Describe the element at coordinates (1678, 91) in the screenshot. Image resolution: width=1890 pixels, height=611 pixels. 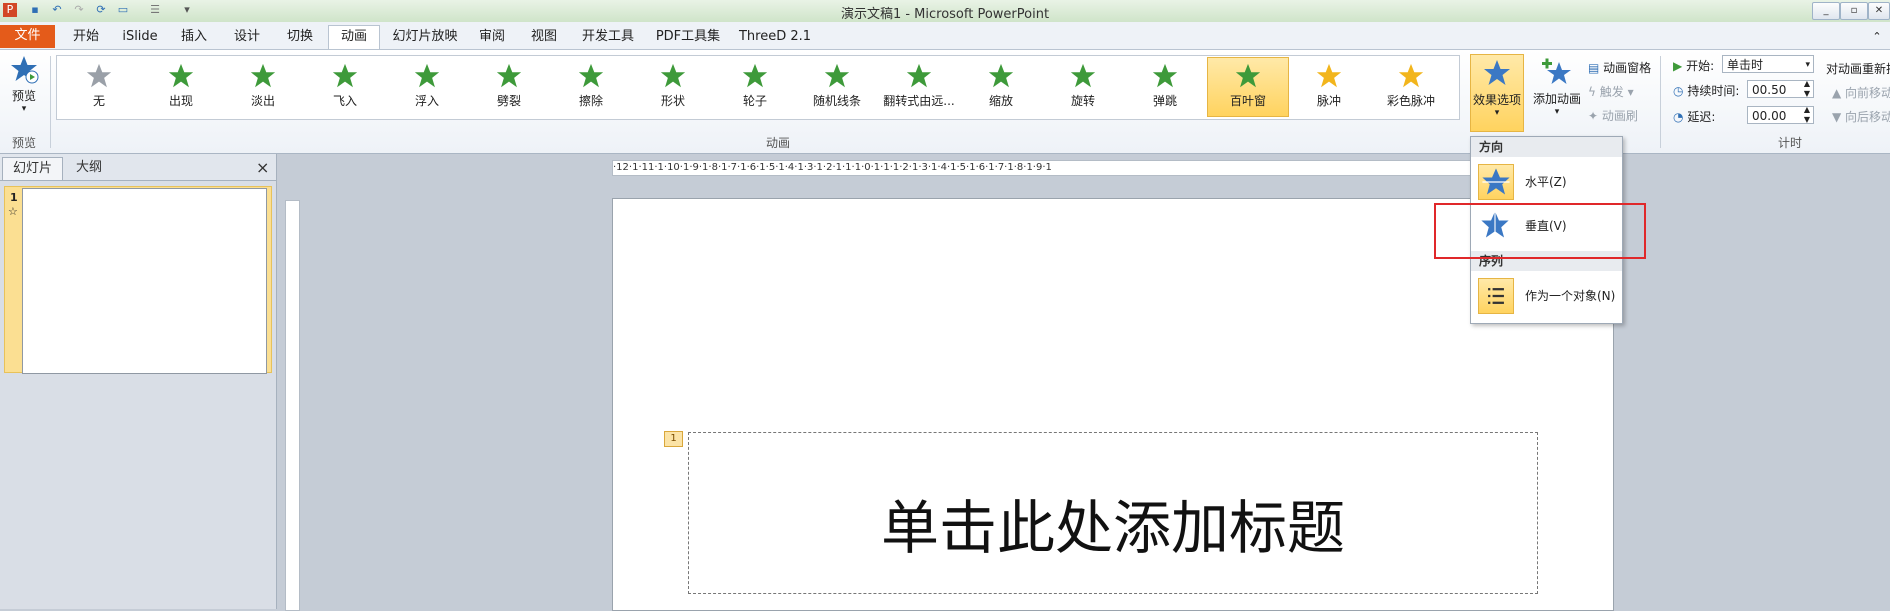
I see `clock-icon: ◷` at that location.